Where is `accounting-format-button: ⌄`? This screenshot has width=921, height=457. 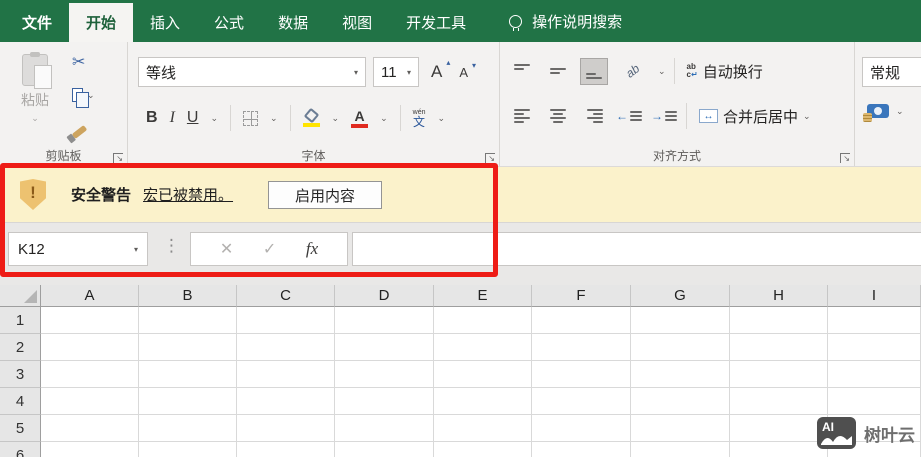 accounting-format-button: ⌄ is located at coordinates (883, 113).